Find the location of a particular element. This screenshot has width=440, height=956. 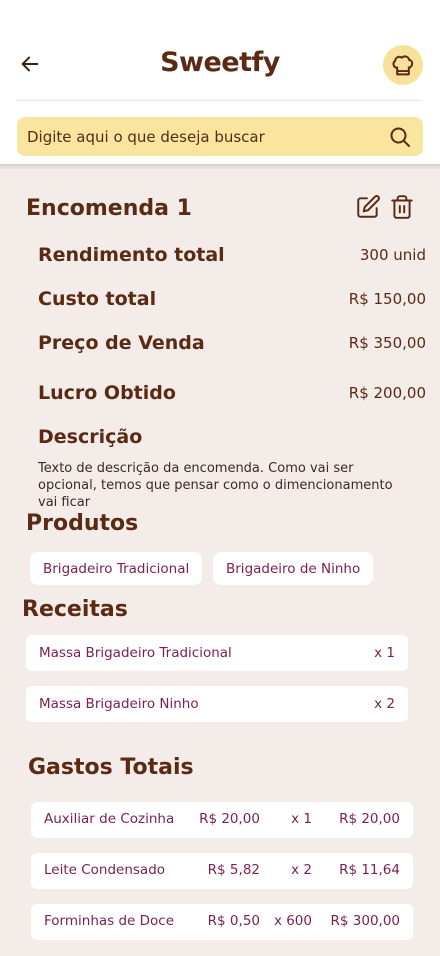

trash-icon is located at coordinates (402, 207).